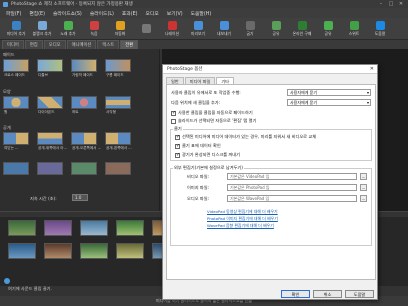 The image size is (408, 306). Describe the element at coordinates (33, 44) in the screenshot. I see `tab-edit: 편집` at that location.